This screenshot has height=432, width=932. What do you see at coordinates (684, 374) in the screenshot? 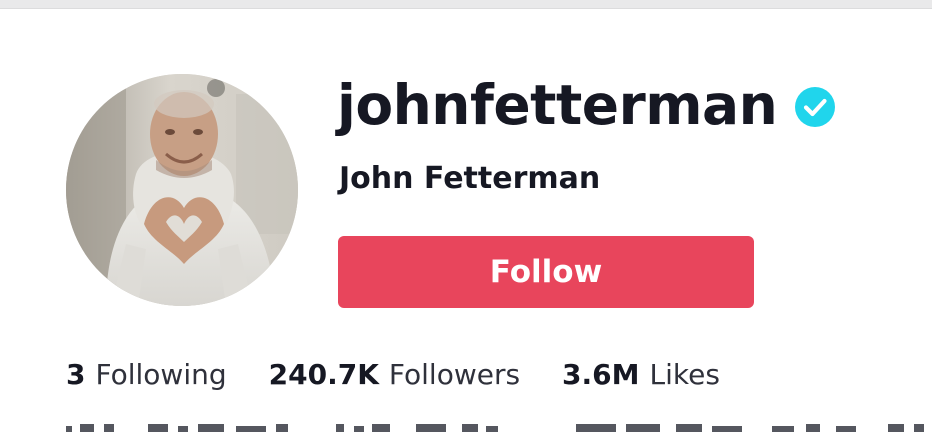
I see `likes-label: Likes` at bounding box center [684, 374].